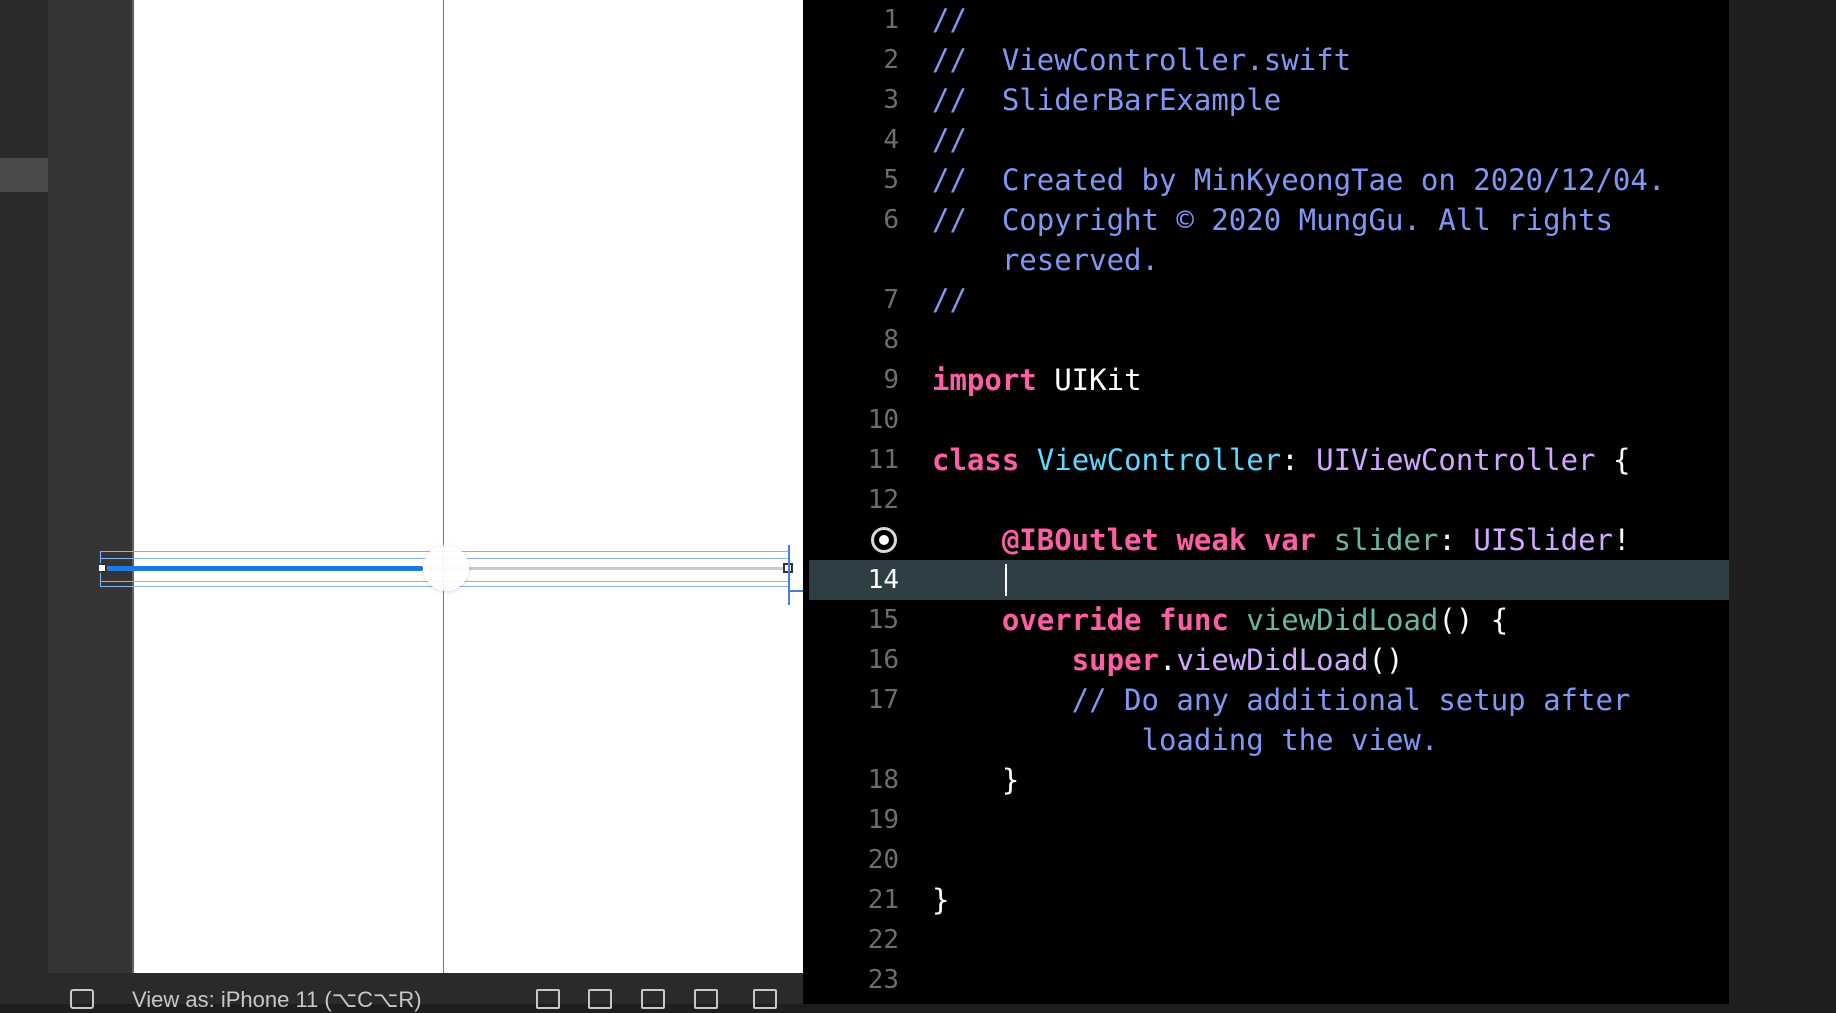  I want to click on code-line: 2 // ViewController.swift, so click(1266, 60).